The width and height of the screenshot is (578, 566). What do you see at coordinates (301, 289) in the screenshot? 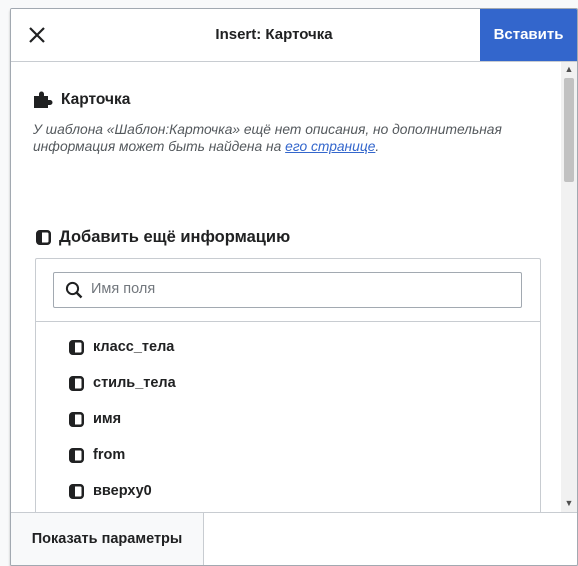
I see `field-search-input` at bounding box center [301, 289].